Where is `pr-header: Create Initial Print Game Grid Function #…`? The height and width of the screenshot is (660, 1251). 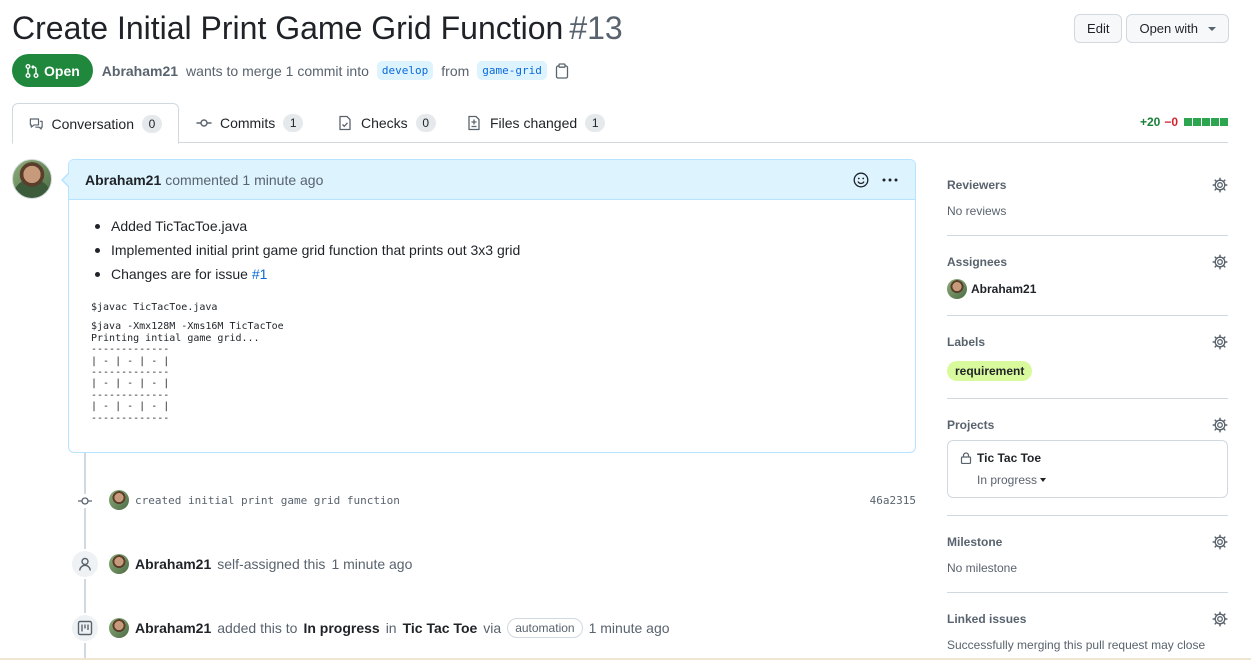 pr-header: Create Initial Print Game Grid Function #… is located at coordinates (620, 30).